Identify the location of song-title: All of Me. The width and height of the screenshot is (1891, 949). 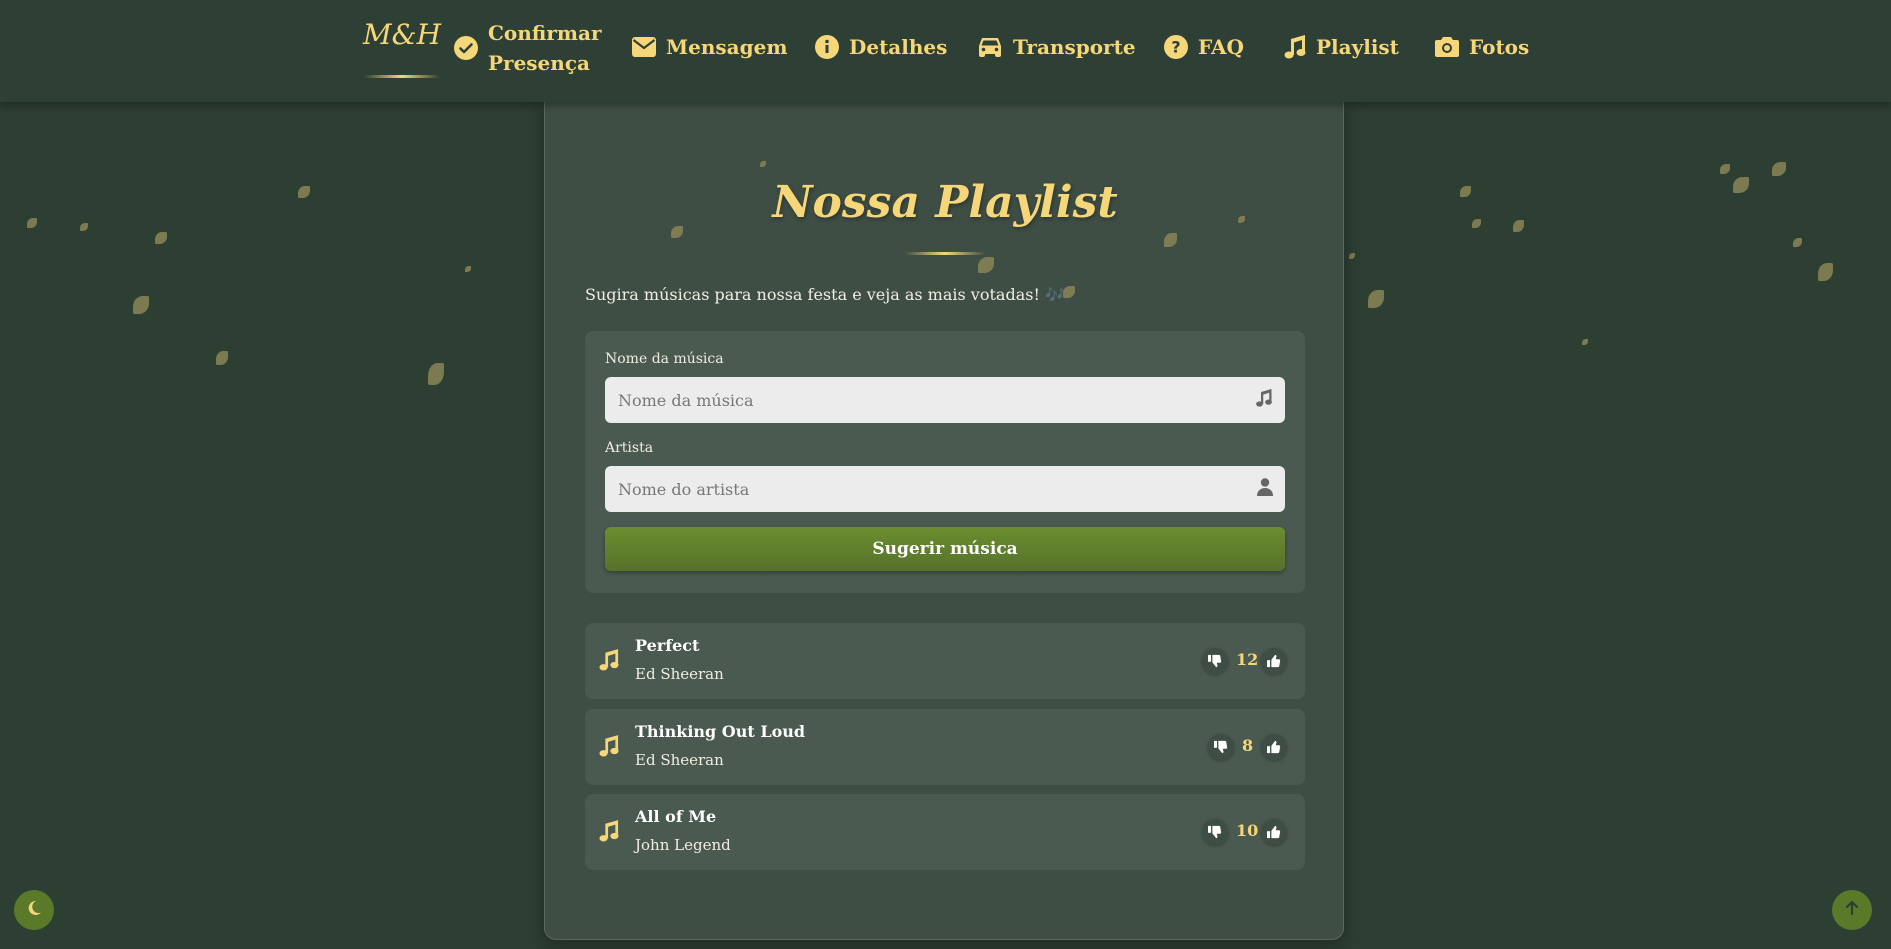
(676, 816).